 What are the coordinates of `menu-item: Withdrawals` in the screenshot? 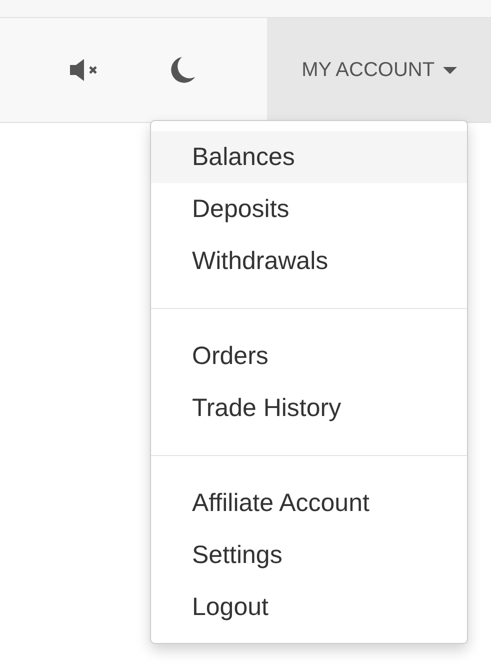 It's located at (309, 261).